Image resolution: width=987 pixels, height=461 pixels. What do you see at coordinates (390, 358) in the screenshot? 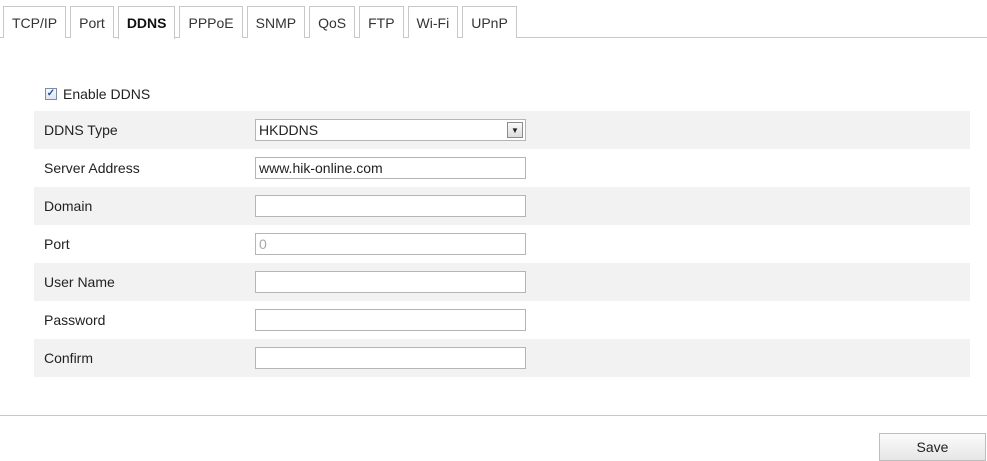
I see `confirm-input` at bounding box center [390, 358].